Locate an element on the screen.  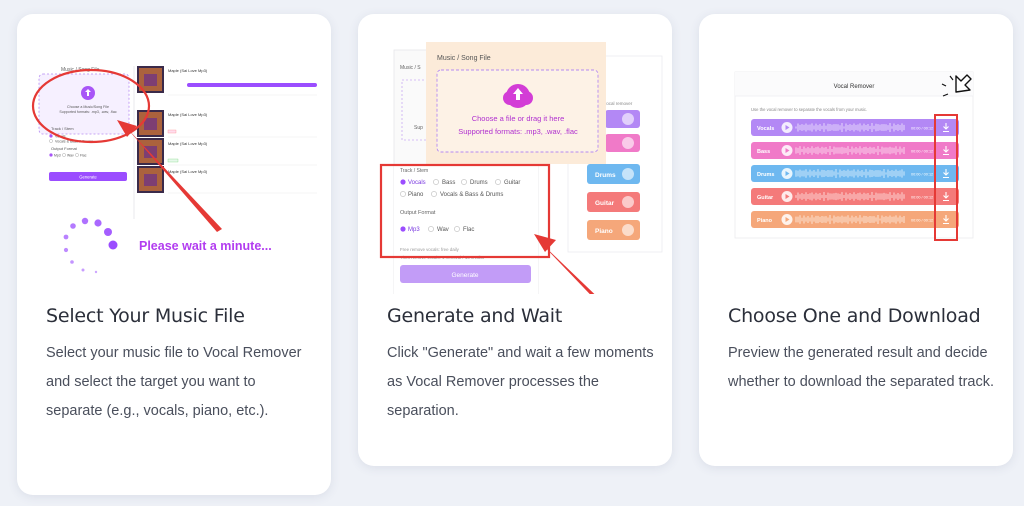
svg-text: Music / S is located at coordinates (410, 68).